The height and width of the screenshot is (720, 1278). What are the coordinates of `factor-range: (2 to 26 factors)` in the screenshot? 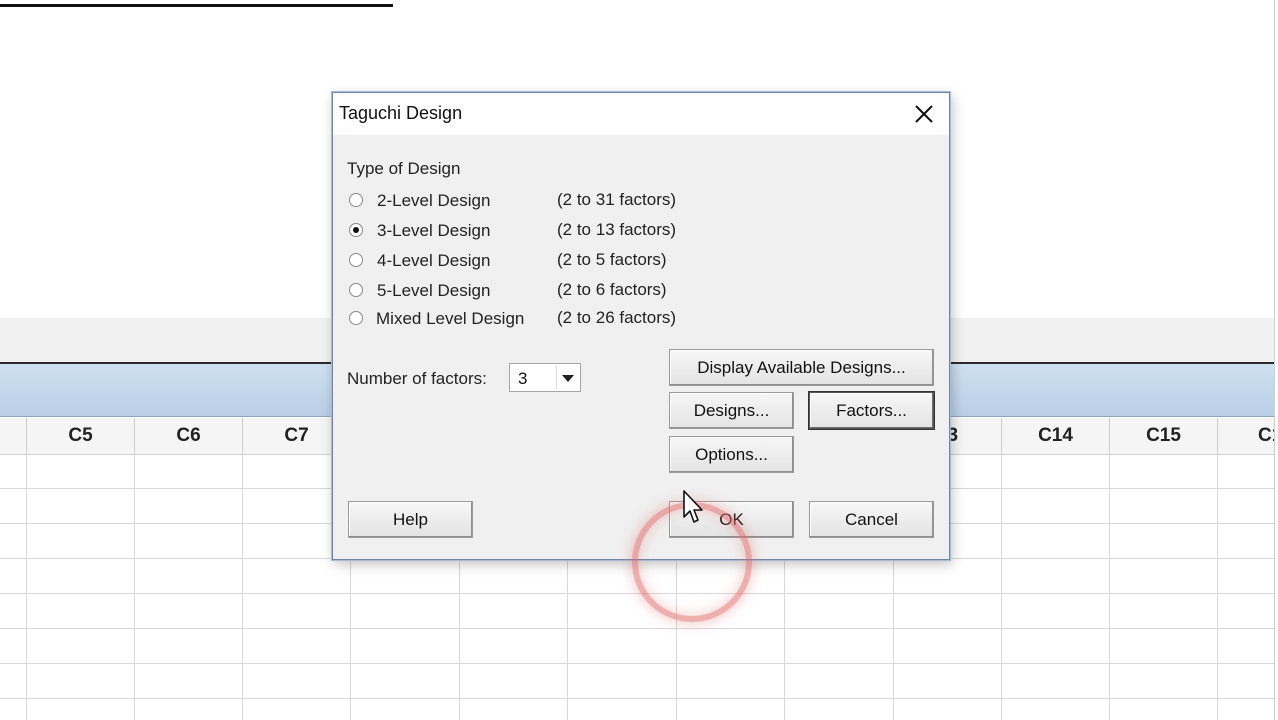 It's located at (617, 317).